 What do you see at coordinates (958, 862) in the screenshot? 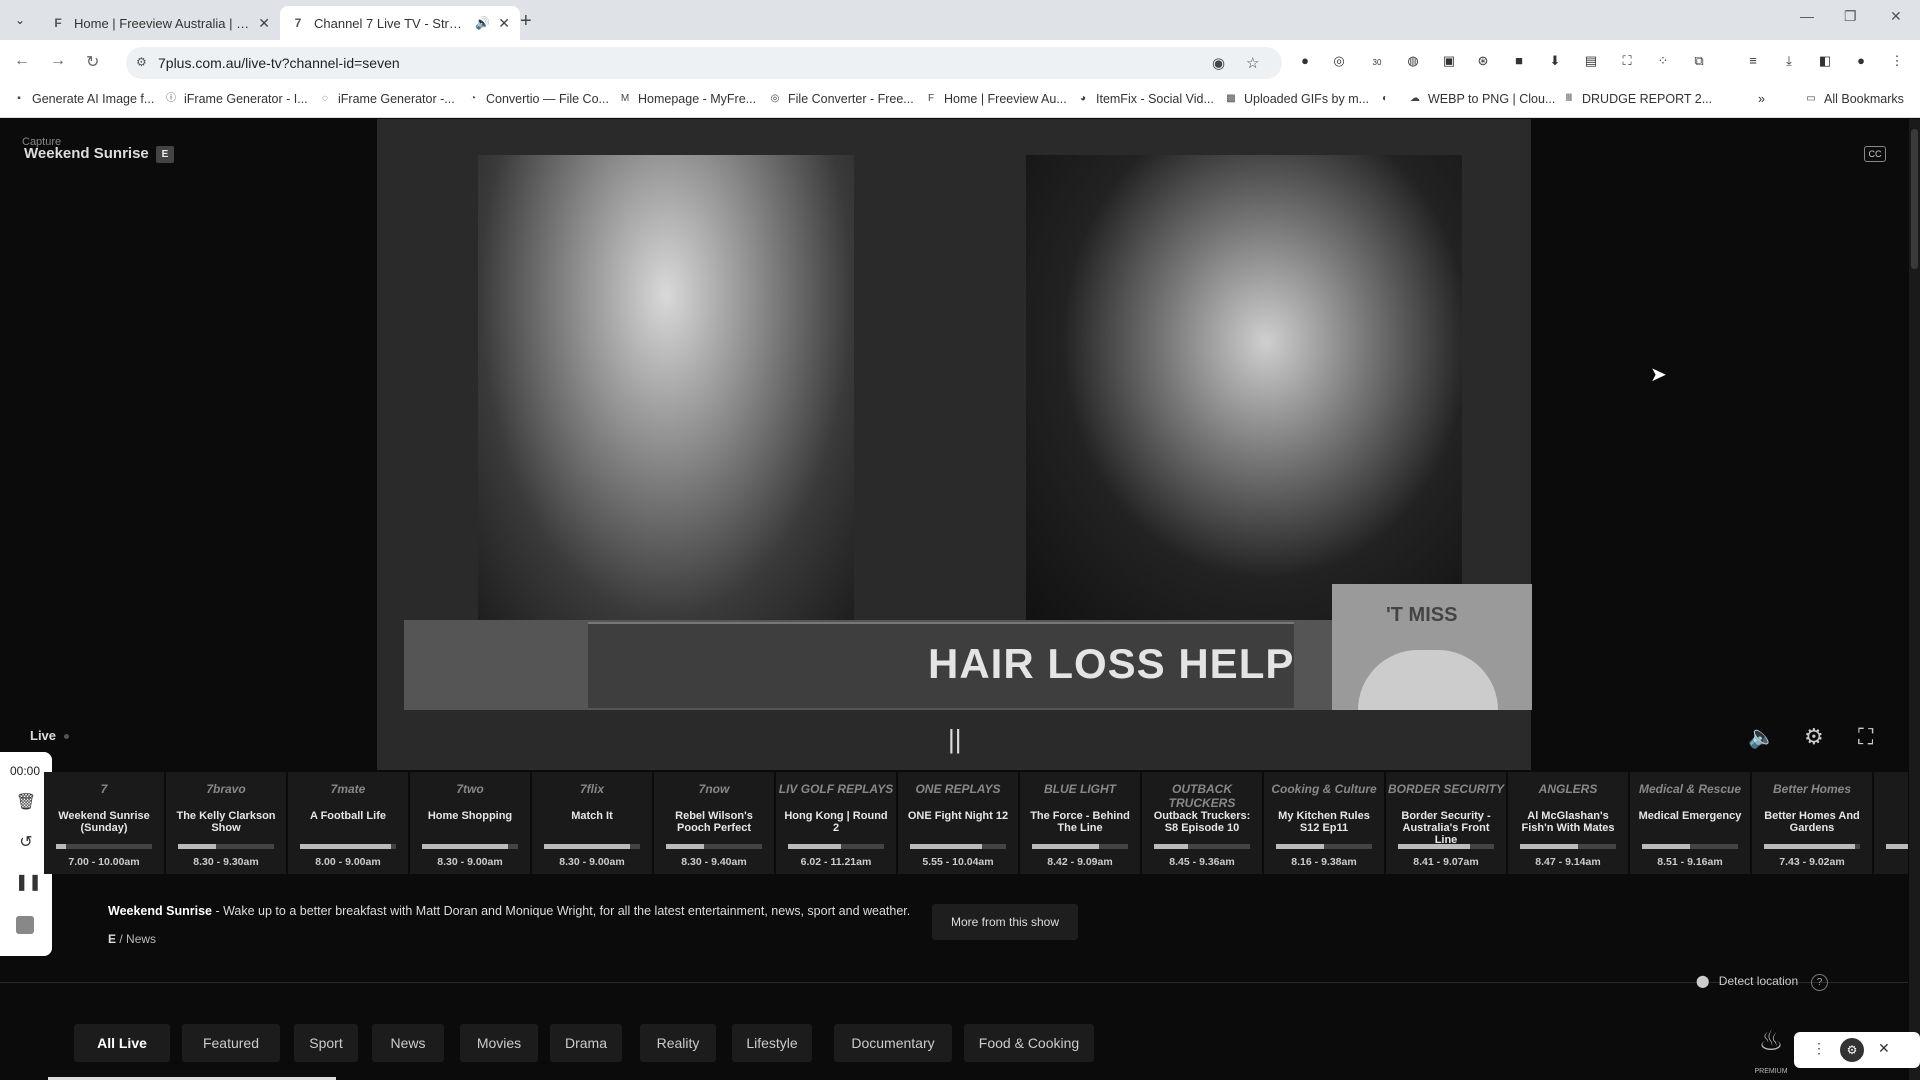
I see `program-time: 5.55 - 10.04am` at bounding box center [958, 862].